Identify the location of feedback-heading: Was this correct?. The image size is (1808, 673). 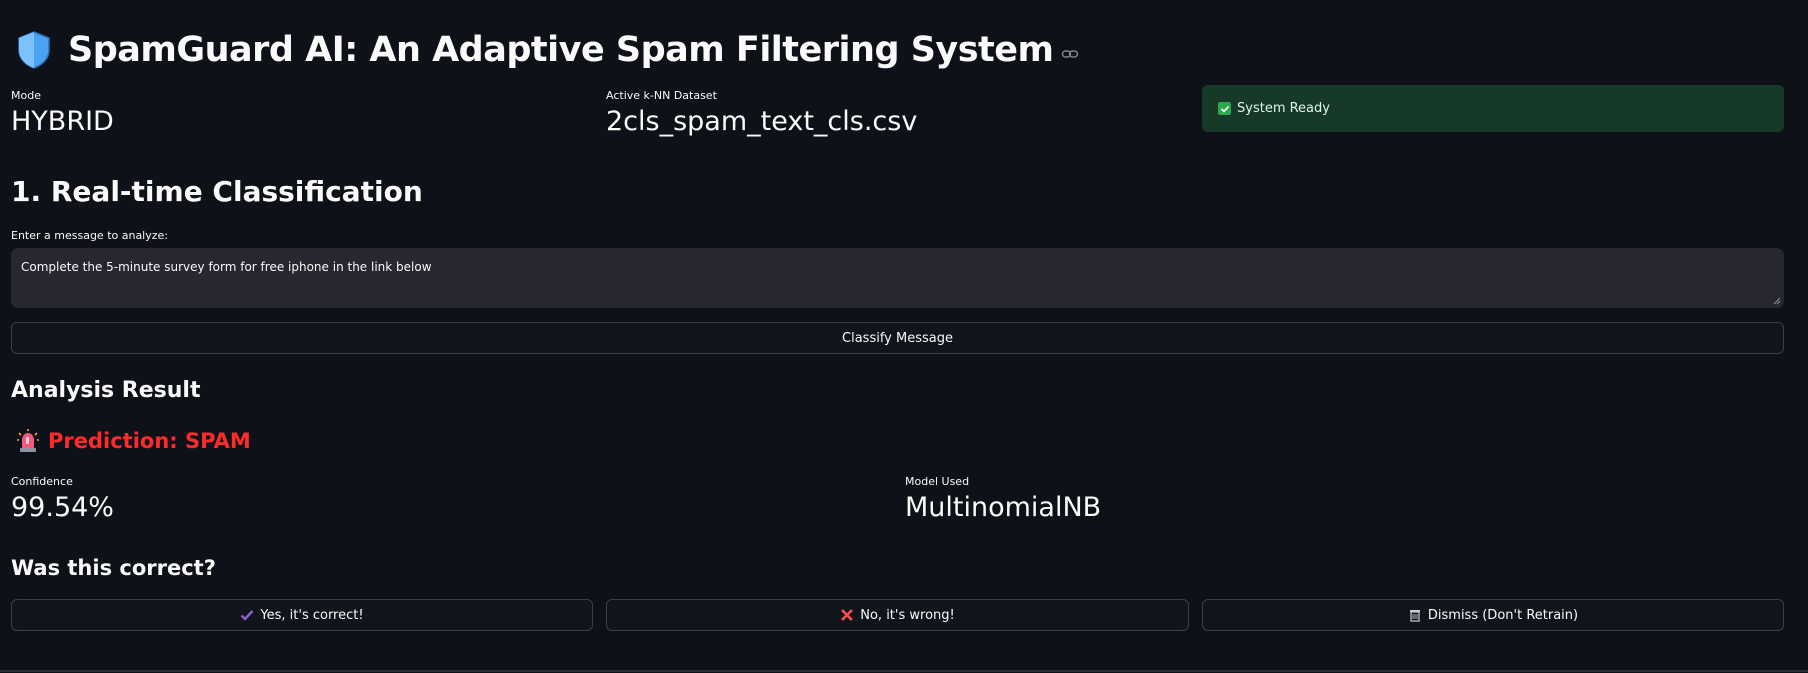
(113, 568).